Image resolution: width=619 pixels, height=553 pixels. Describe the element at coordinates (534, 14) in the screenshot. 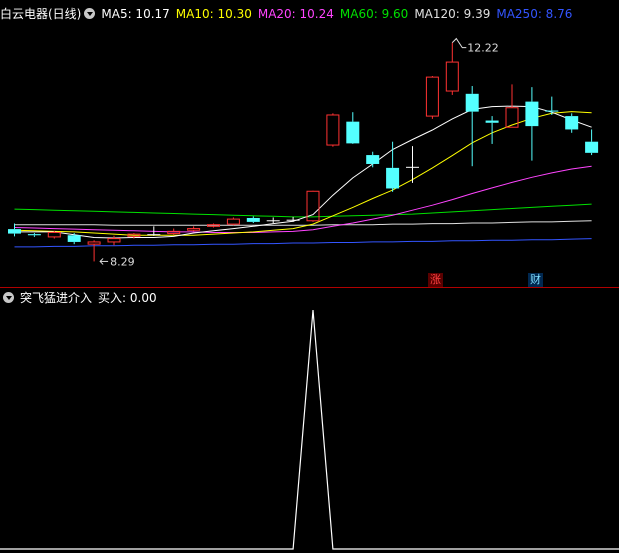

I see `ma250-label: MA250: 8.76` at that location.